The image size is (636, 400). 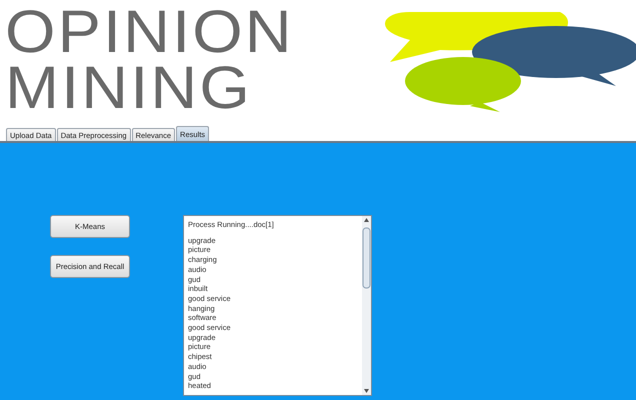 I want to click on logo-title: MINING, so click(x=129, y=88).